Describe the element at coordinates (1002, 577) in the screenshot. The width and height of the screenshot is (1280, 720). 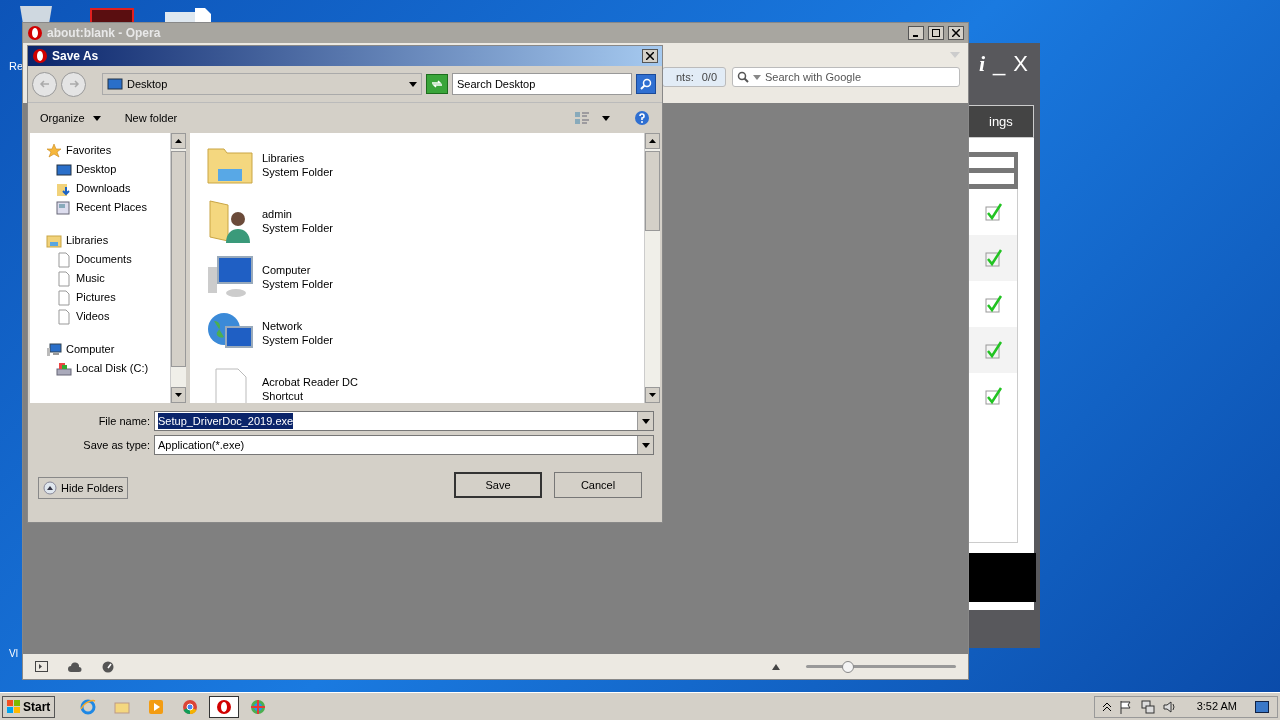
I see `footer-panel` at that location.